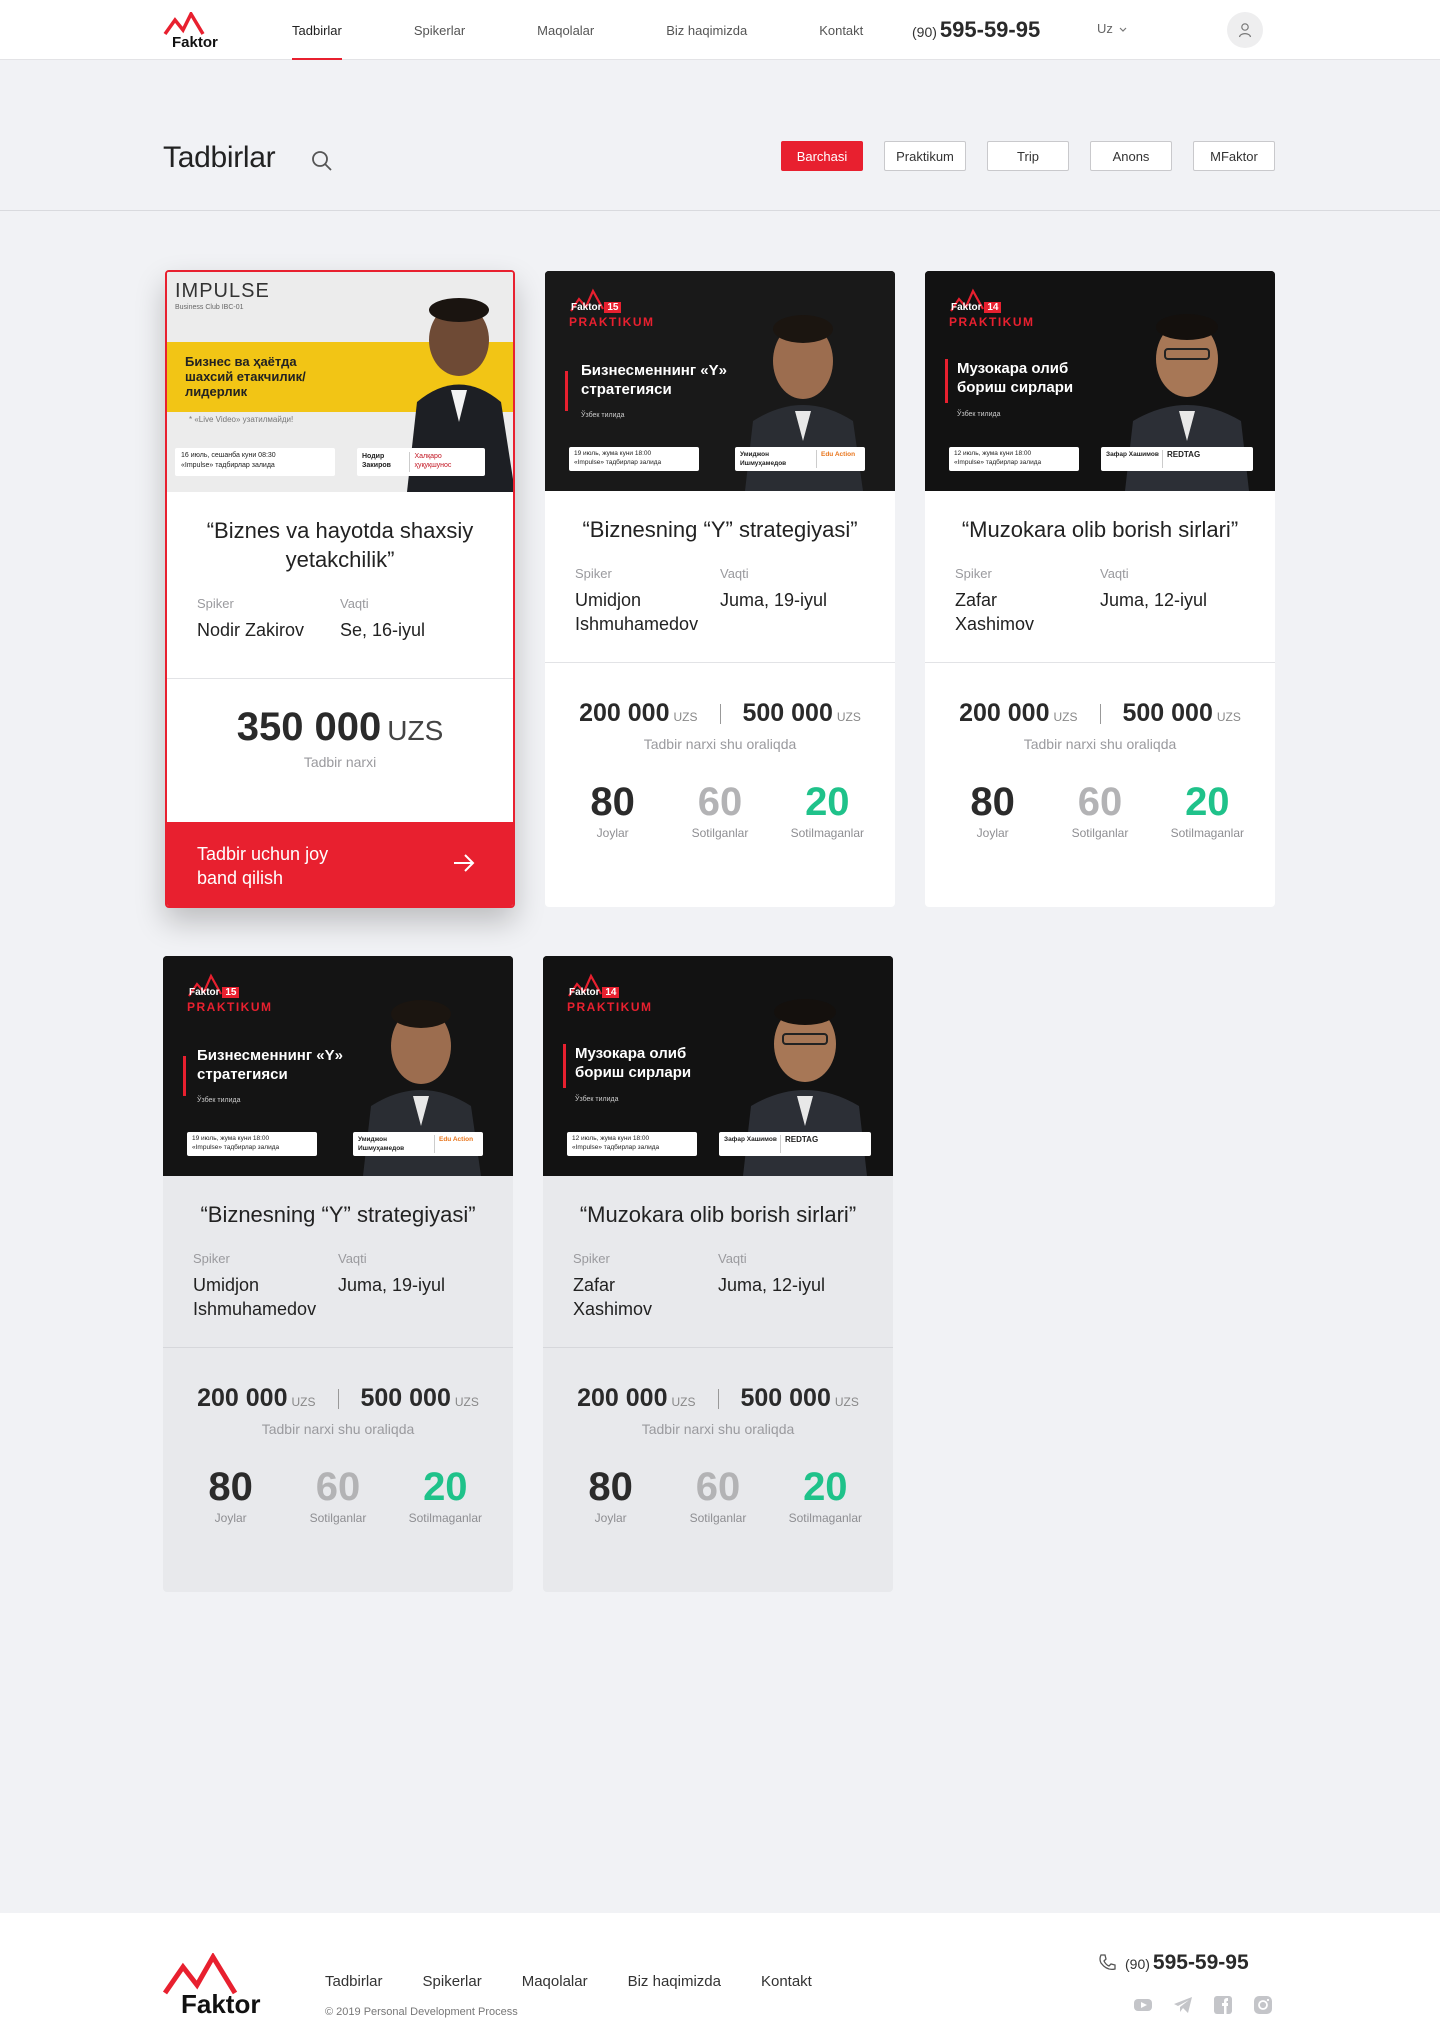 The image size is (1440, 2033). Describe the element at coordinates (1131, 156) in the screenshot. I see `filter-anons: Anons` at that location.